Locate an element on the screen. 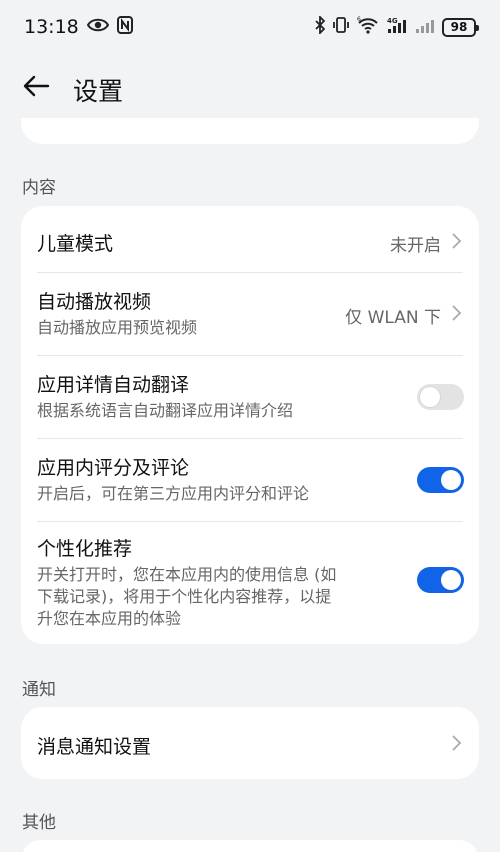 The width and height of the screenshot is (500, 852). row-autoplay: 自动播放视频 自动播放应用预览视频 仅 WLAN 下 is located at coordinates (250, 314).